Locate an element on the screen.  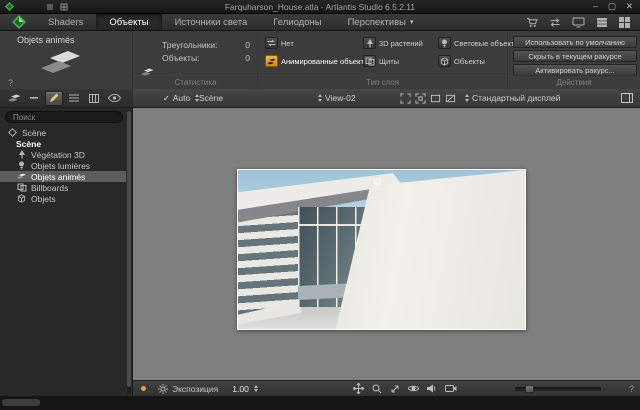
layer-type-label: Тип слоя is located at coordinates (382, 82).